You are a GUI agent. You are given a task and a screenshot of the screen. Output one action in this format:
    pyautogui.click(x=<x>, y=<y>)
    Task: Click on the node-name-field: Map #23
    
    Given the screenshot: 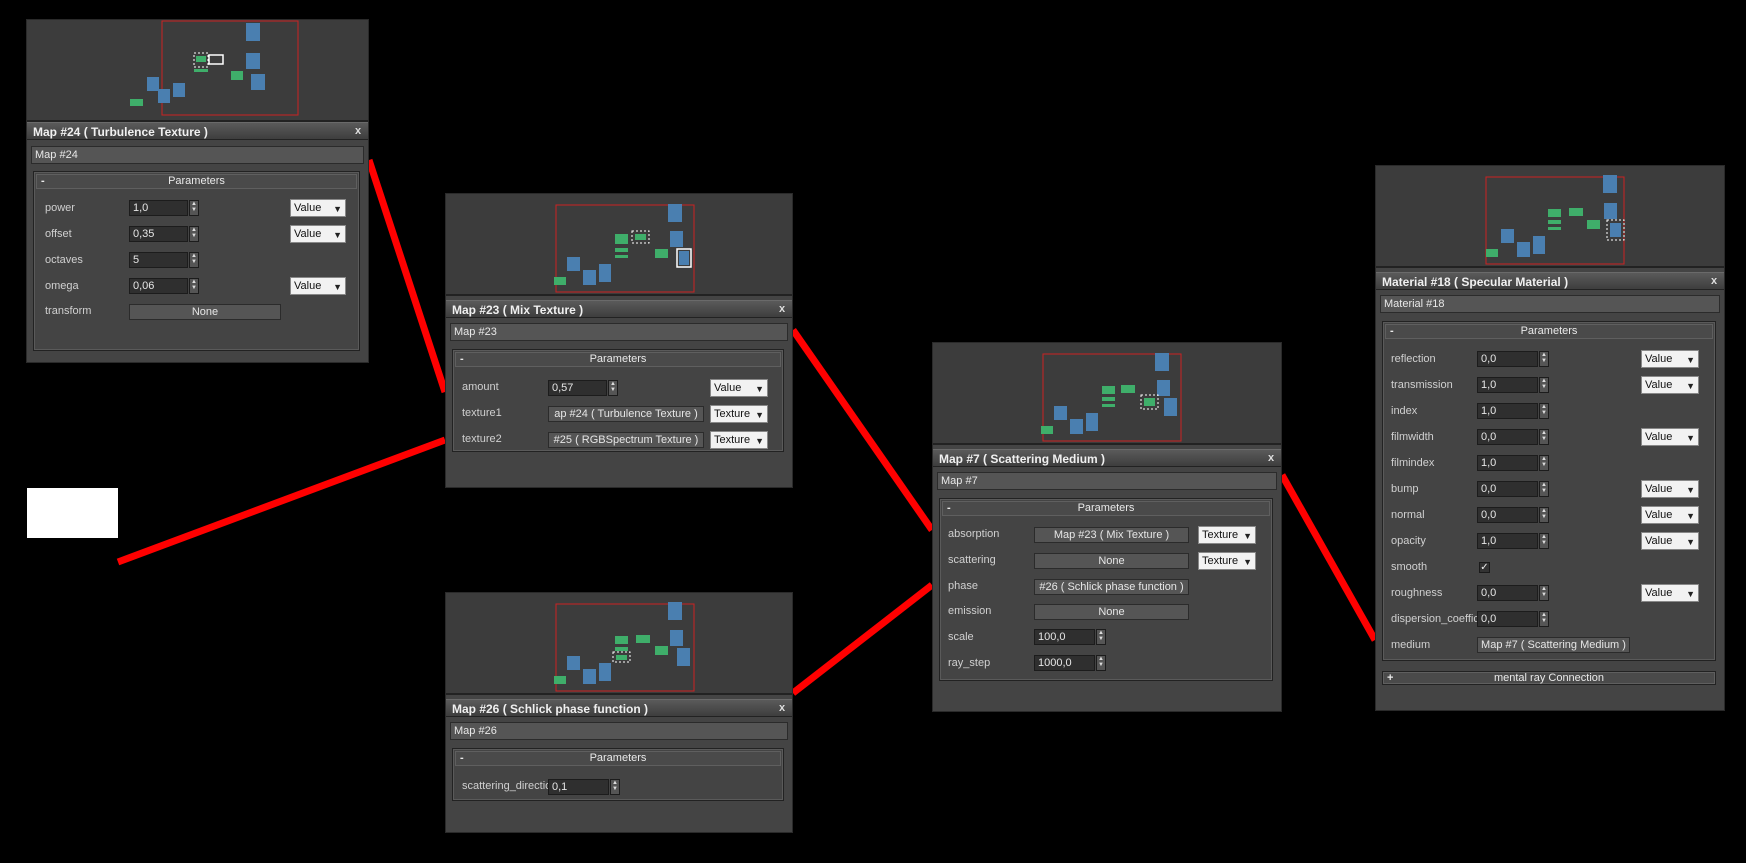 What is the action you would take?
    pyautogui.click(x=619, y=332)
    